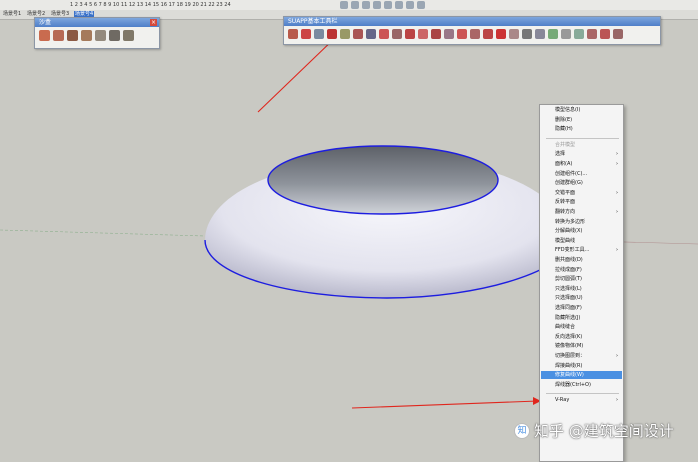 The image size is (698, 462). I want to click on sandbox-add-detail-icon, so click(114, 35).